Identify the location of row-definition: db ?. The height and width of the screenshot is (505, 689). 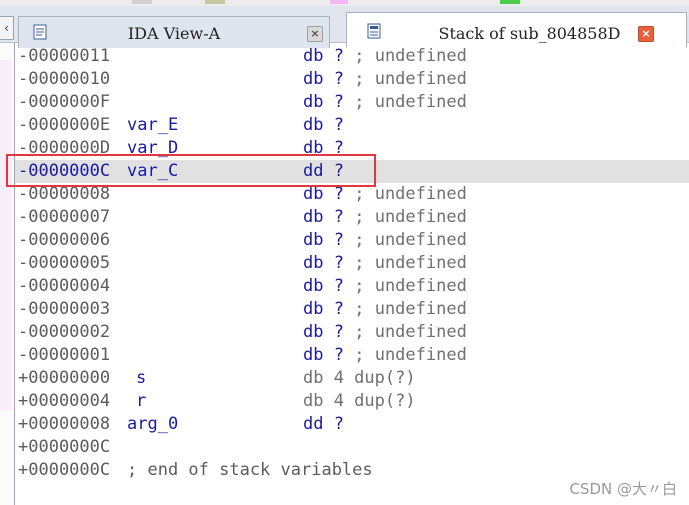
(323, 125).